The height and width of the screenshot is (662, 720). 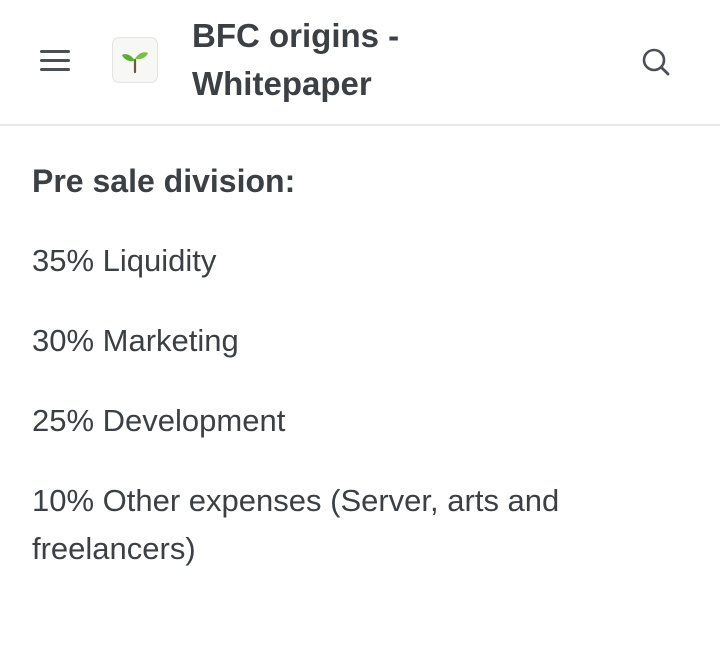 I want to click on section-heading: Pre sale division:, so click(x=164, y=181).